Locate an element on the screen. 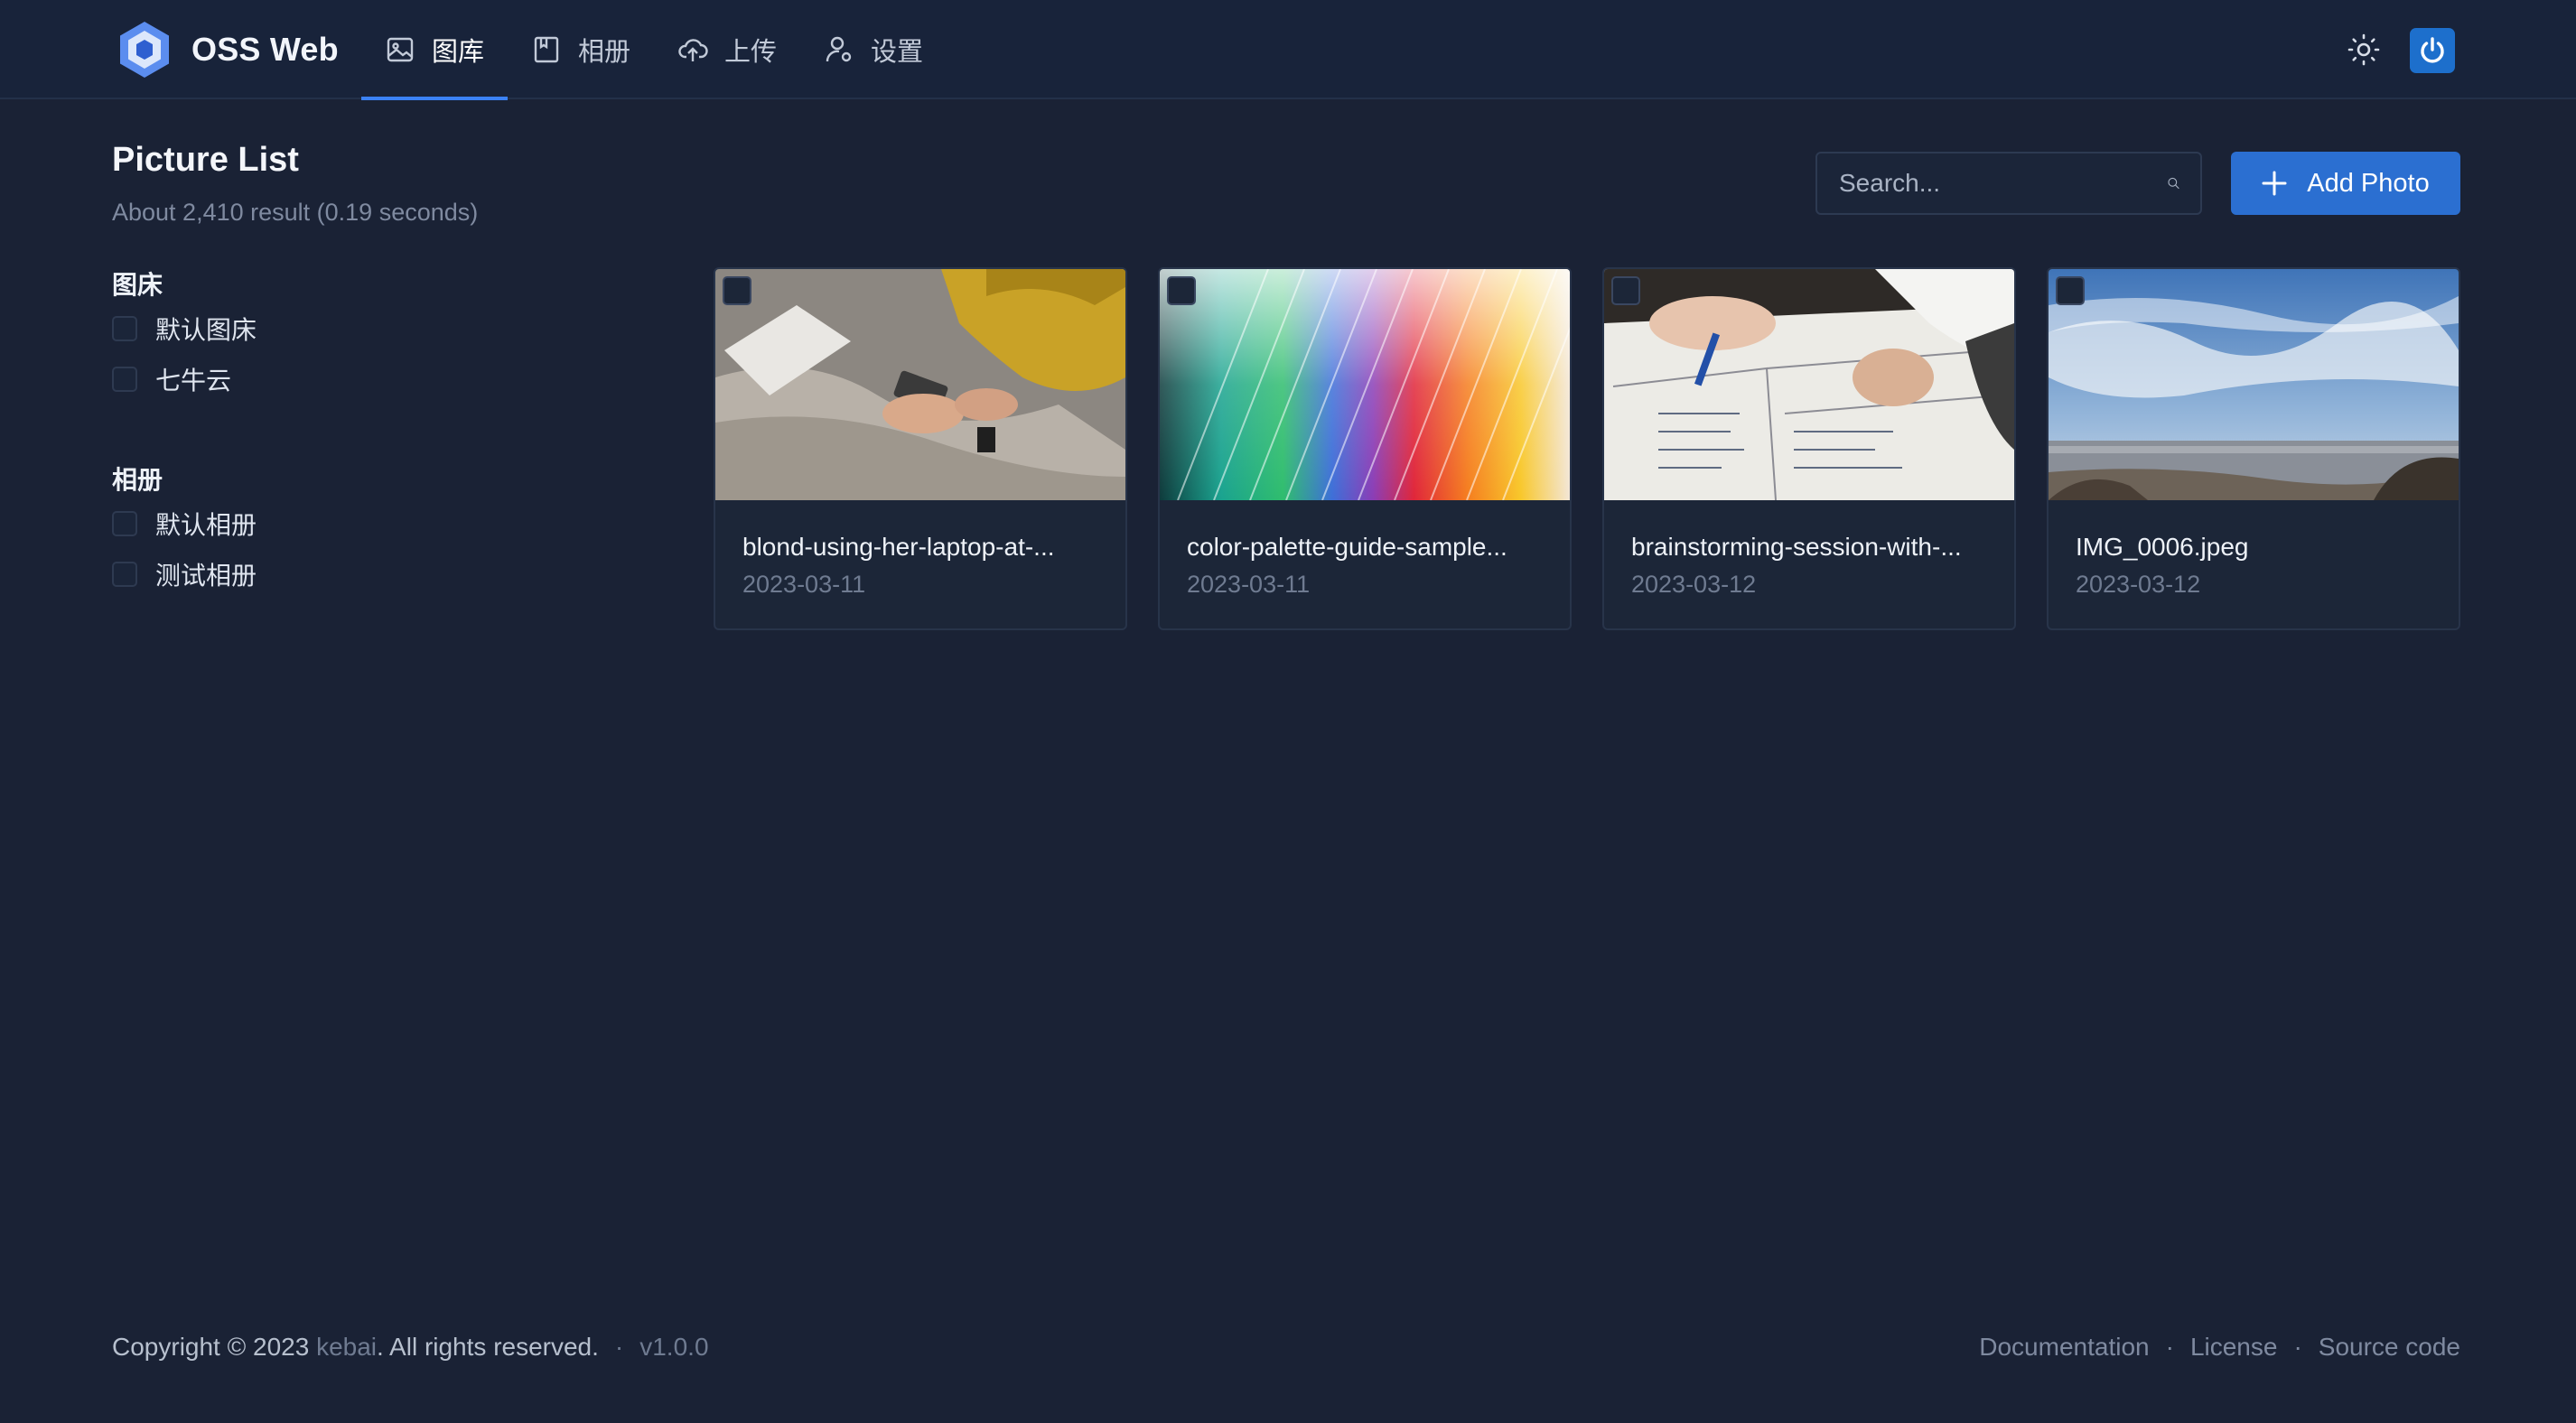 This screenshot has height=1423, width=2576. picture-card: blond-using-her-laptop-at-... 2023-03-11 is located at coordinates (921, 448).